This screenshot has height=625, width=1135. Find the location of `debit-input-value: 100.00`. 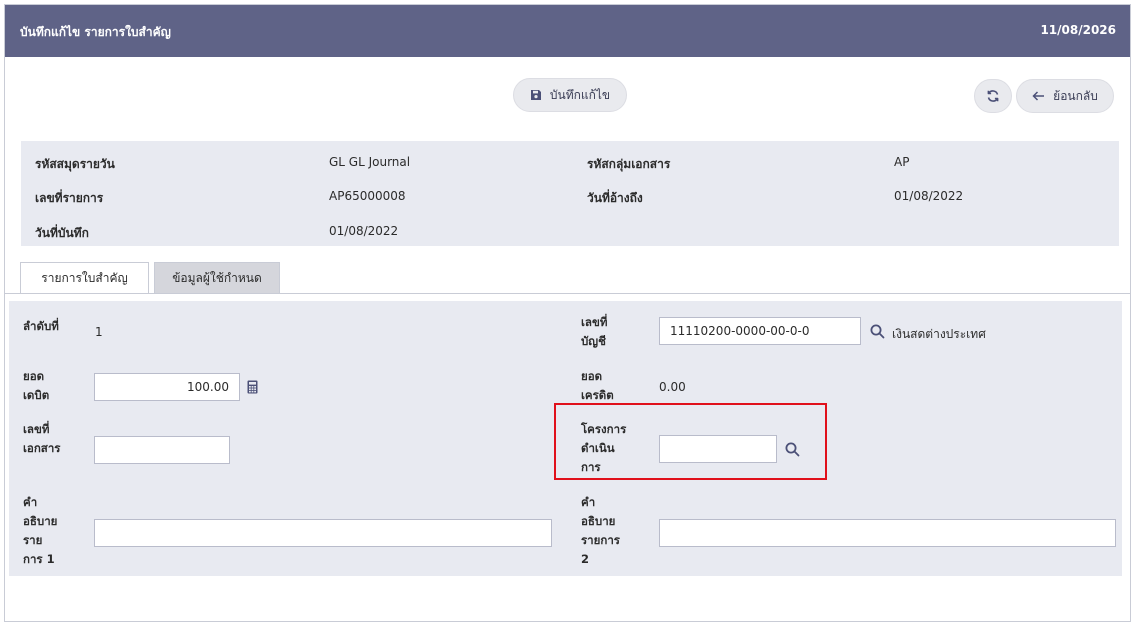

debit-input-value: 100.00 is located at coordinates (208, 387).